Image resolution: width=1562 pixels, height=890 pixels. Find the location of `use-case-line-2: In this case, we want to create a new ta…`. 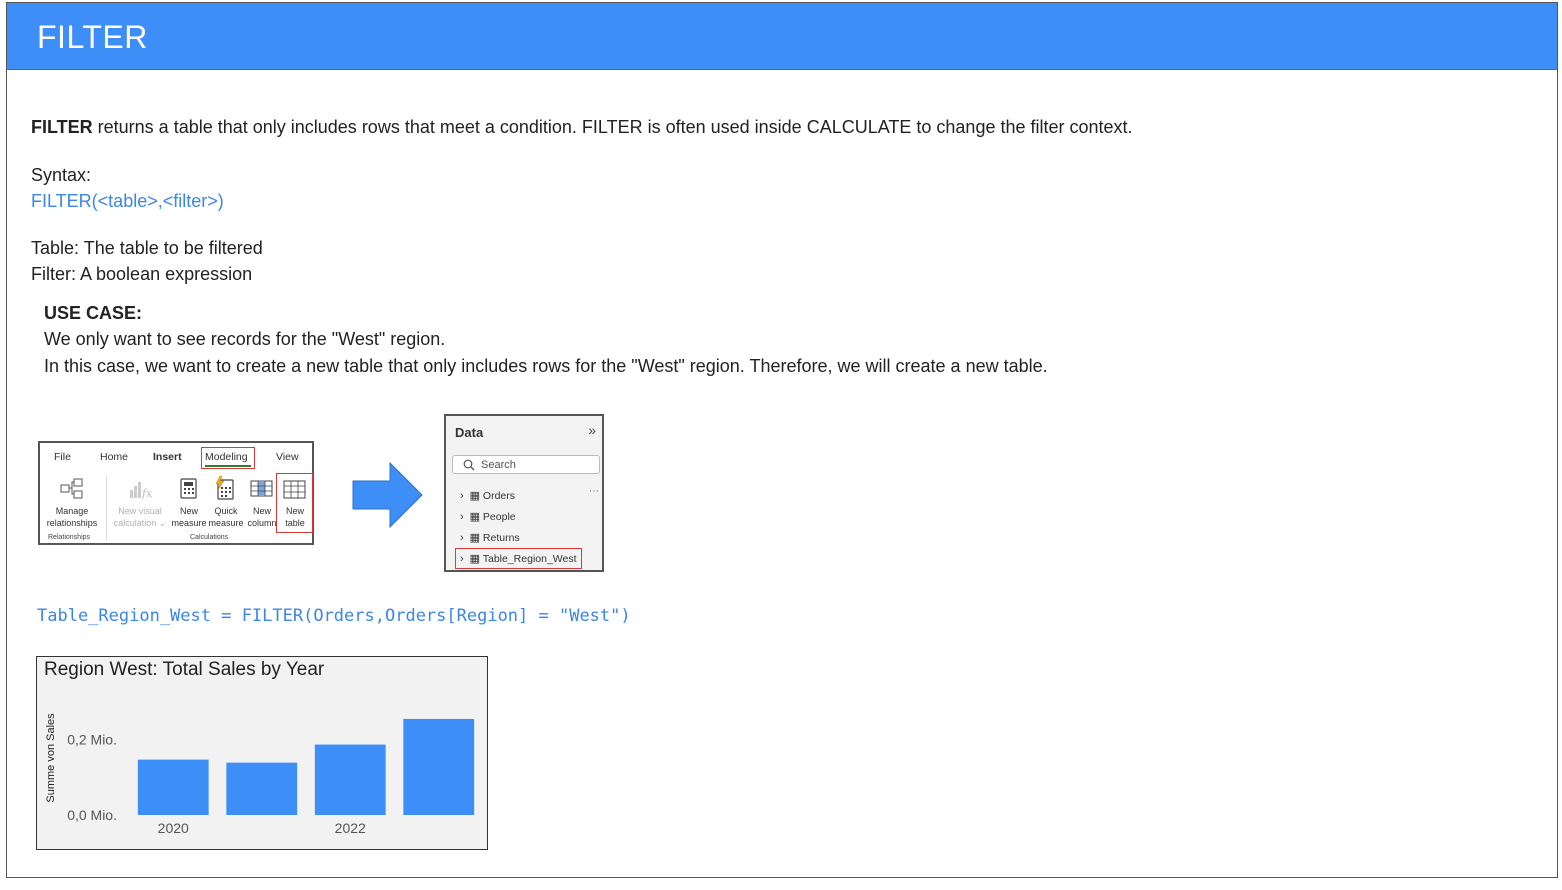

use-case-line-2: In this case, we want to create a new ta… is located at coordinates (546, 366).